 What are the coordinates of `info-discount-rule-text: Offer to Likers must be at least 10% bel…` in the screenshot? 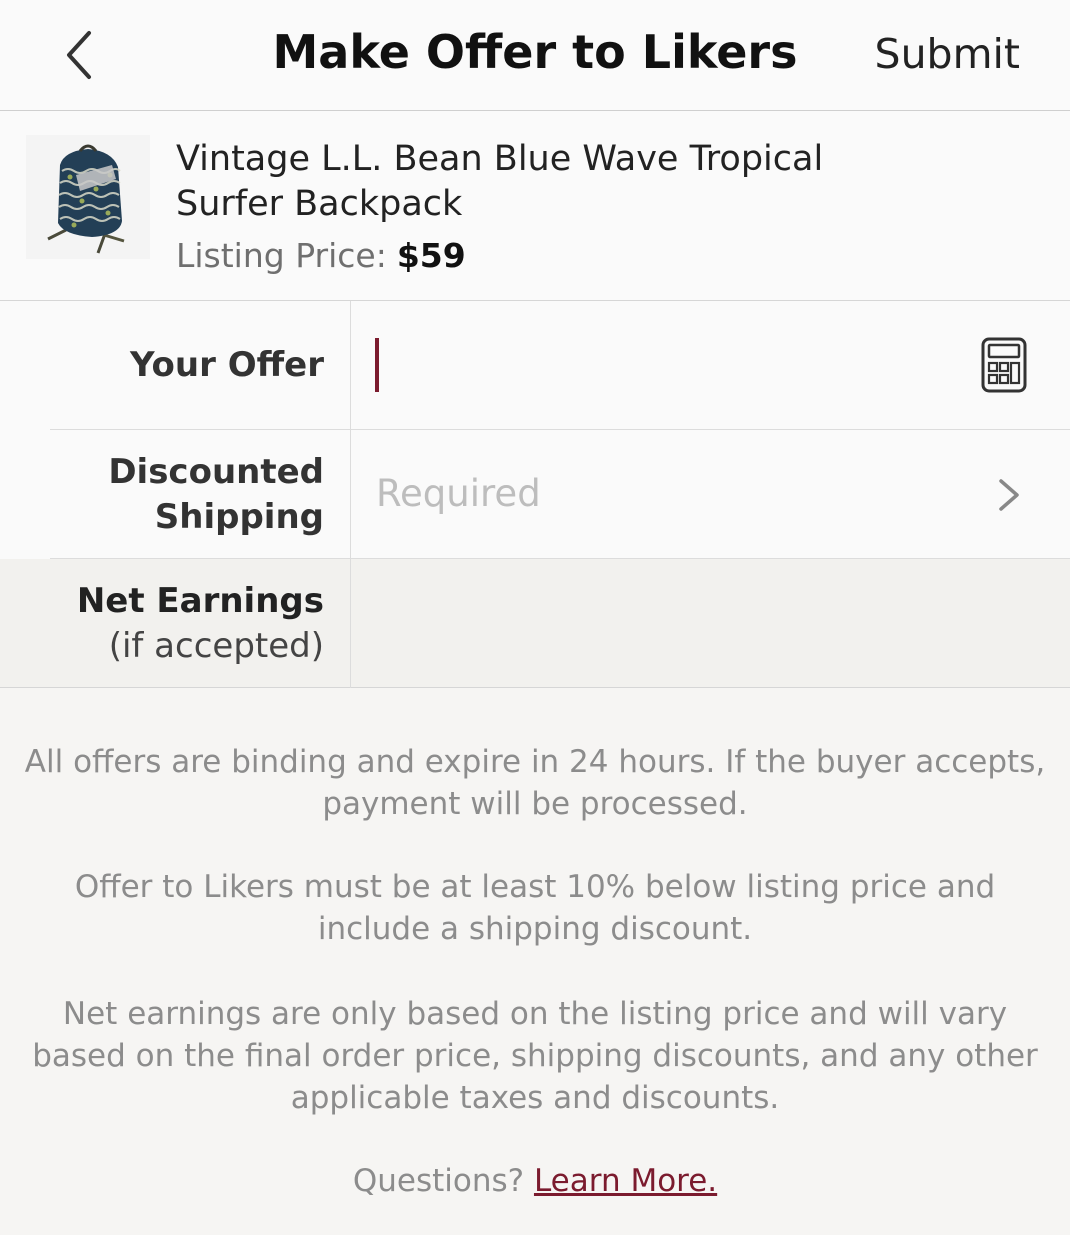 It's located at (535, 908).